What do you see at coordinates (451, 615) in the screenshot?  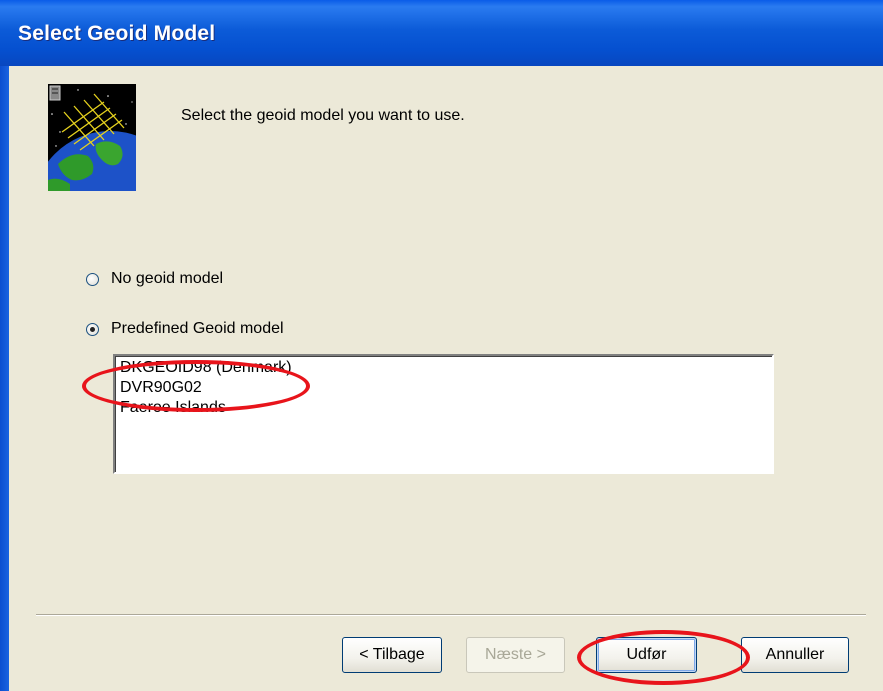 I see `footer-separator` at bounding box center [451, 615].